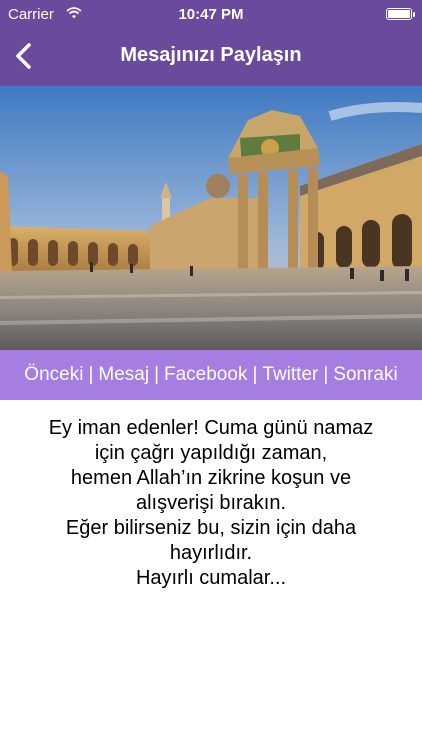 This screenshot has height=750, width=422. What do you see at coordinates (211, 55) in the screenshot?
I see `page-title: Mesajınızı Paylaşın` at bounding box center [211, 55].